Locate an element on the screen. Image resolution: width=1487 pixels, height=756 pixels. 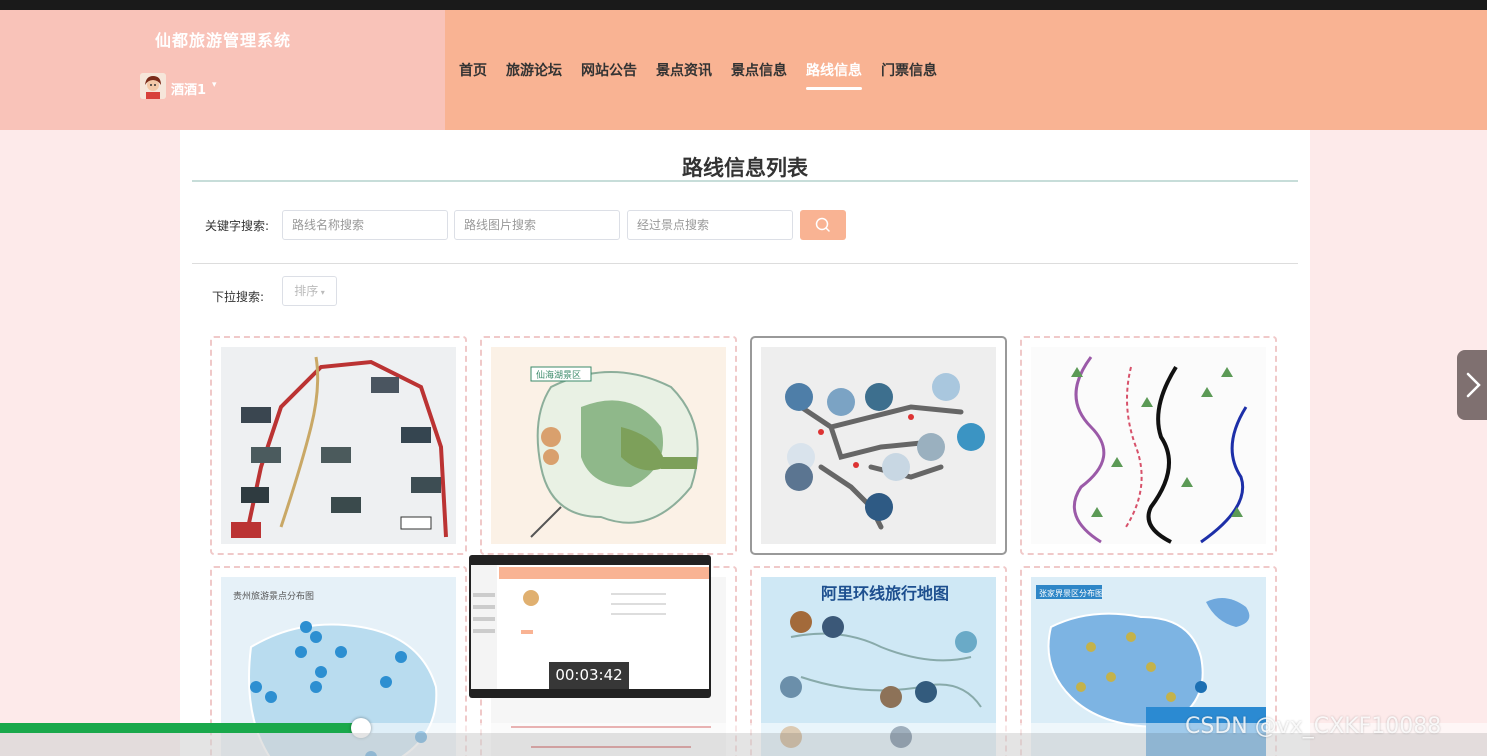
route-name-search-input: 路线名称搜索 is located at coordinates (365, 225).